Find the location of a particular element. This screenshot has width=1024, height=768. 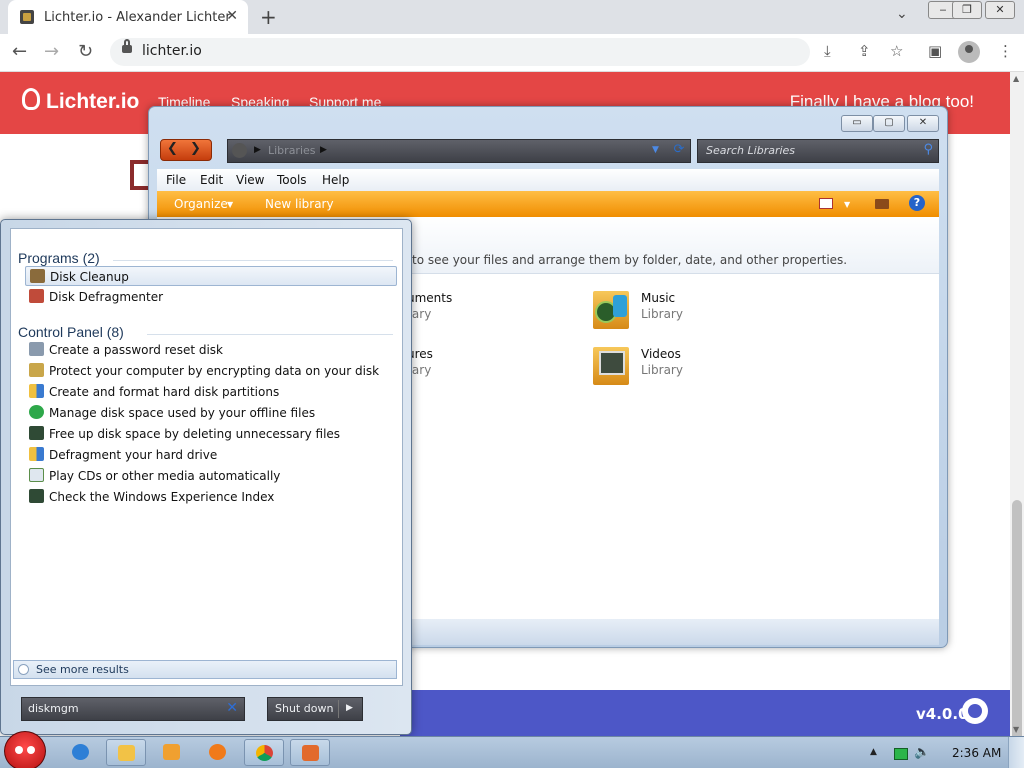

internet-explorer-icon is located at coordinates (81, 752).